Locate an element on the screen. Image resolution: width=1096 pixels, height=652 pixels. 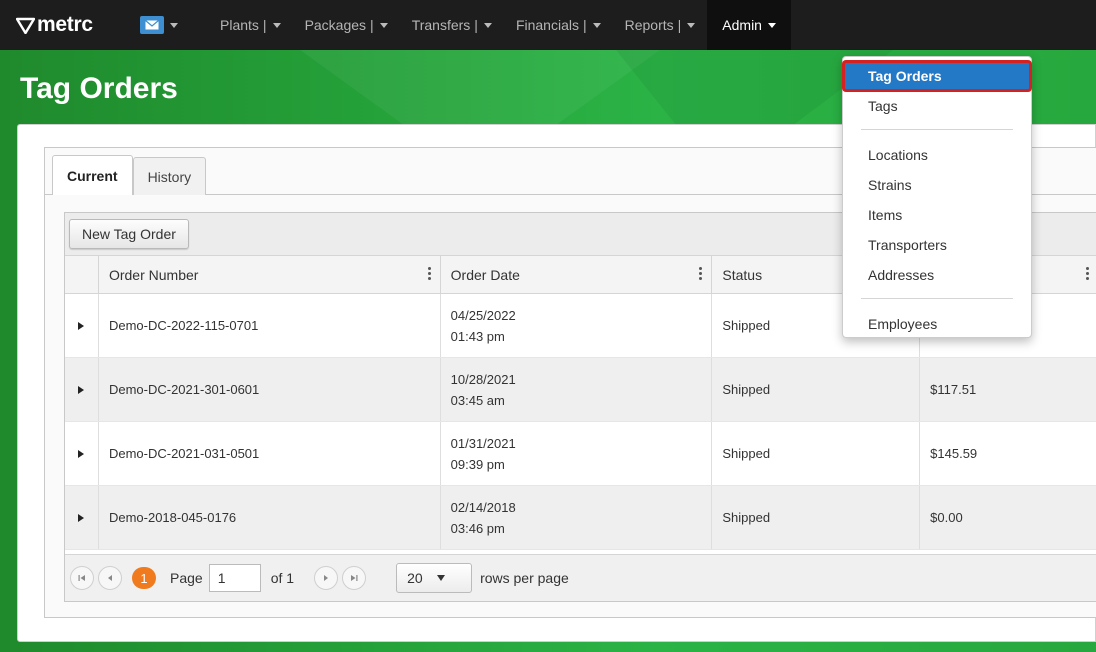
order-number-cell: Demo-DC-2021-301-0601 is located at coordinates (270, 389).